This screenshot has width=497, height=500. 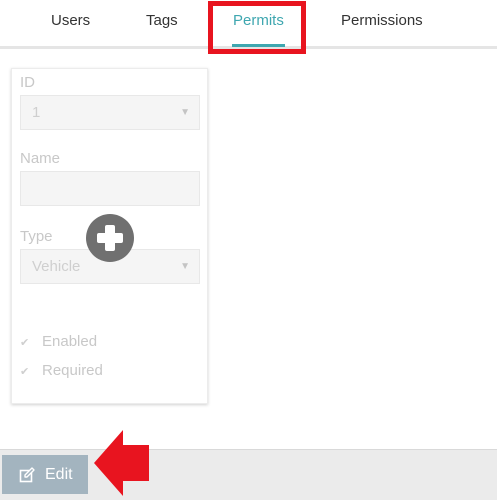 What do you see at coordinates (110, 112) in the screenshot?
I see `id-select: 1 ▼` at bounding box center [110, 112].